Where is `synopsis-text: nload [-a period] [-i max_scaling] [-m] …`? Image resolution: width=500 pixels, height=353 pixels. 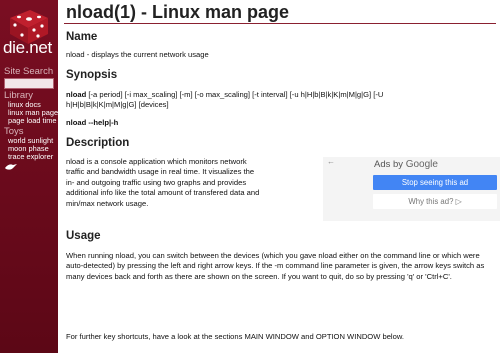 synopsis-text: nload [-a period] [-i max_scaling] [-m] … is located at coordinates (225, 100).